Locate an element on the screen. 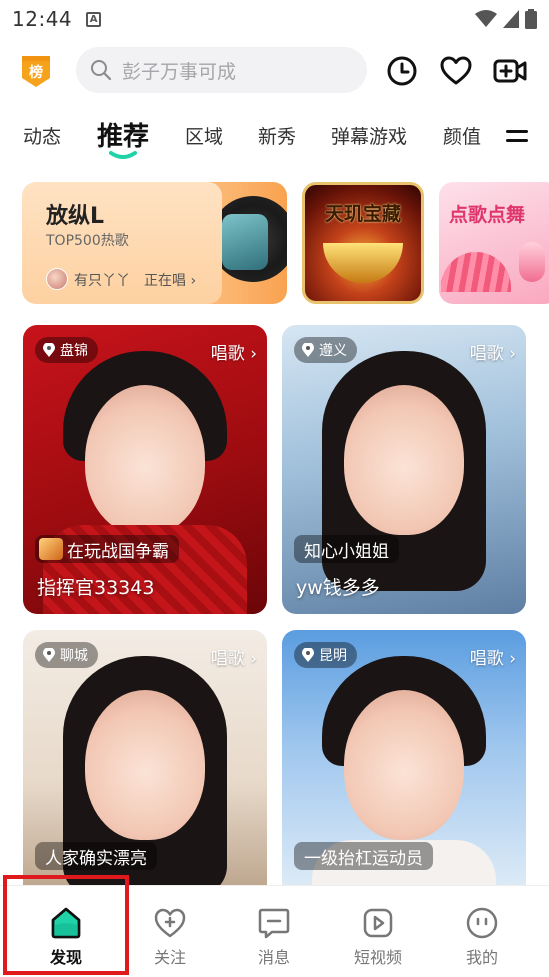  message-icon is located at coordinates (274, 923).